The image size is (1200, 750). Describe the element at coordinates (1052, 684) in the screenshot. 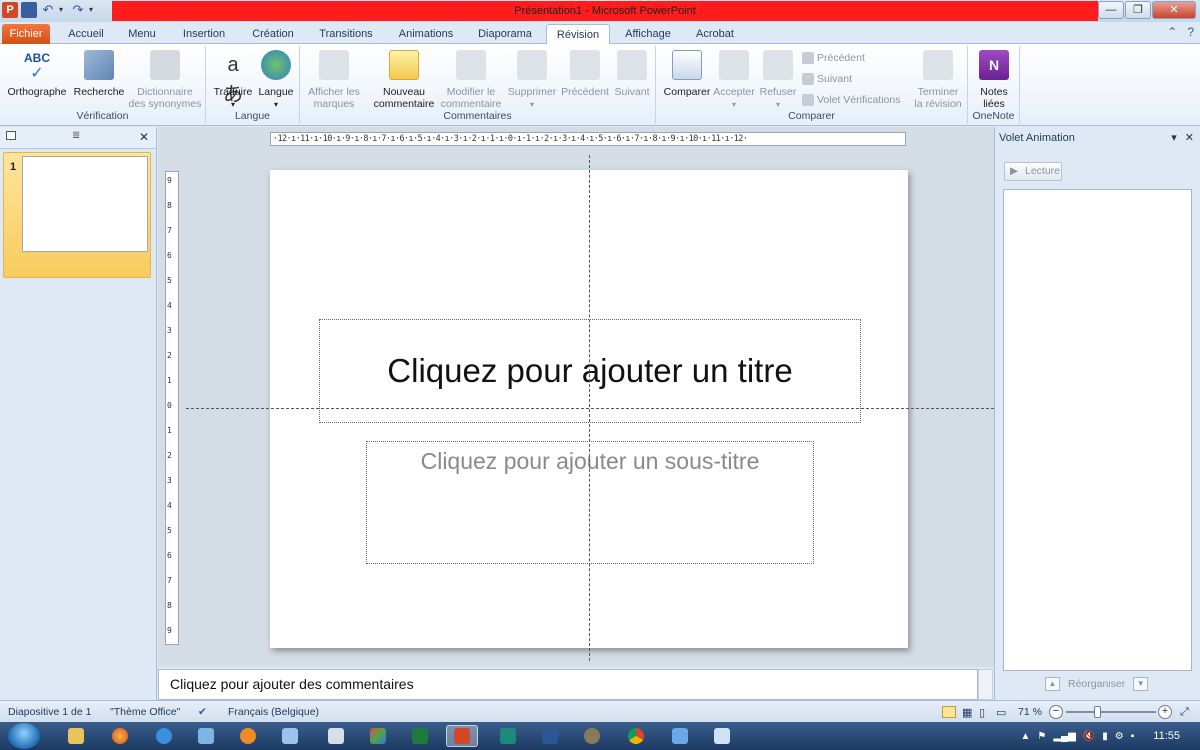

I see `move-up-icon: ▲` at that location.